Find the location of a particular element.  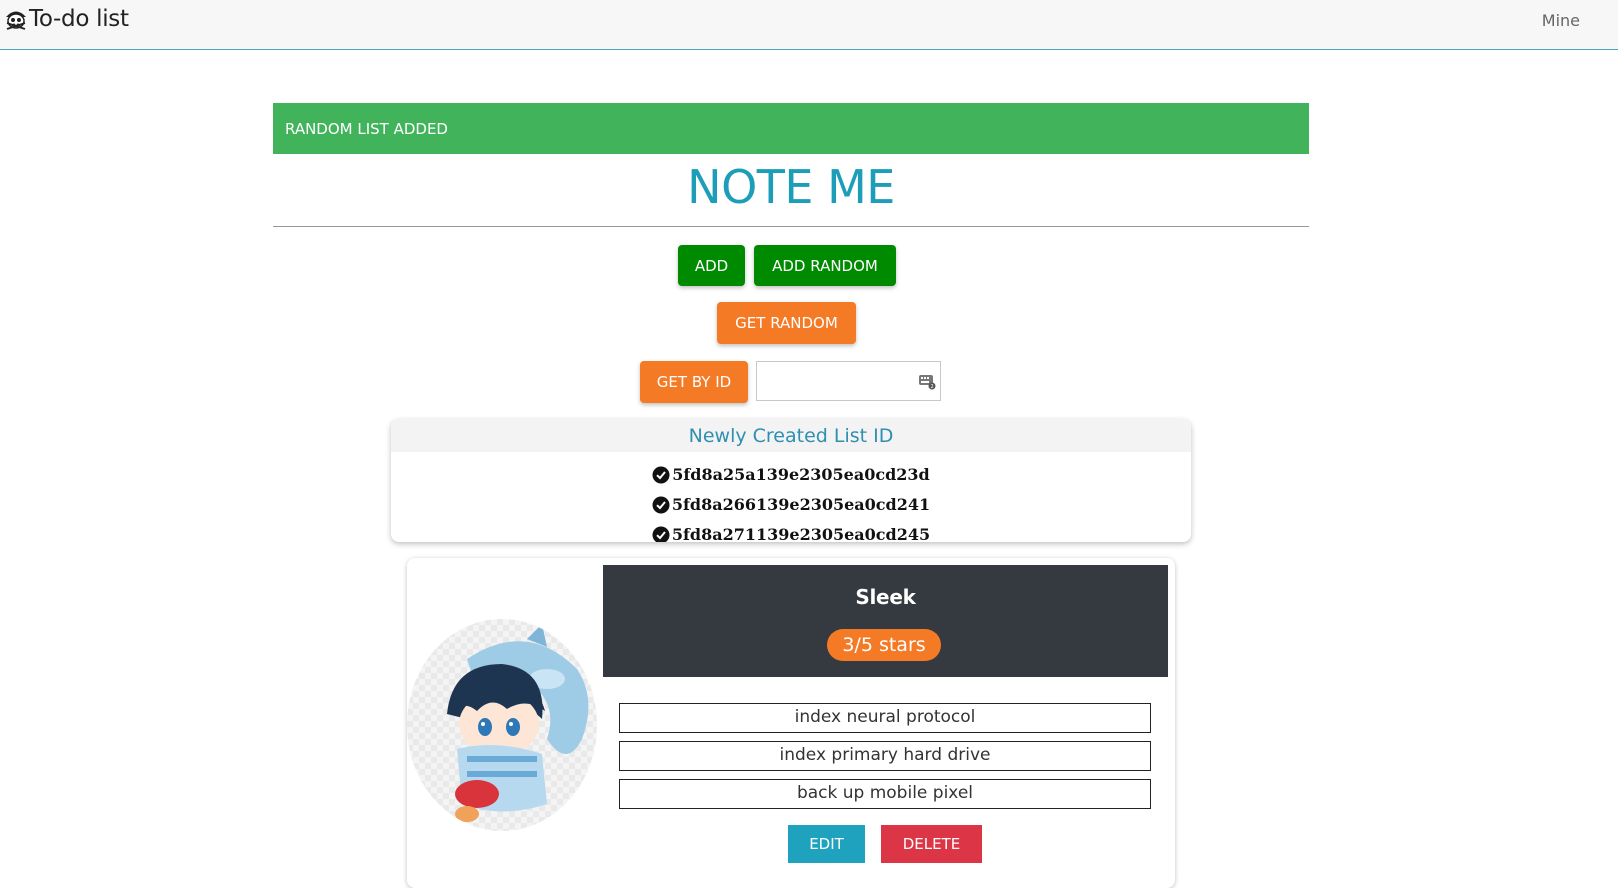

navbar: To-do list Mine is located at coordinates (809, 25).